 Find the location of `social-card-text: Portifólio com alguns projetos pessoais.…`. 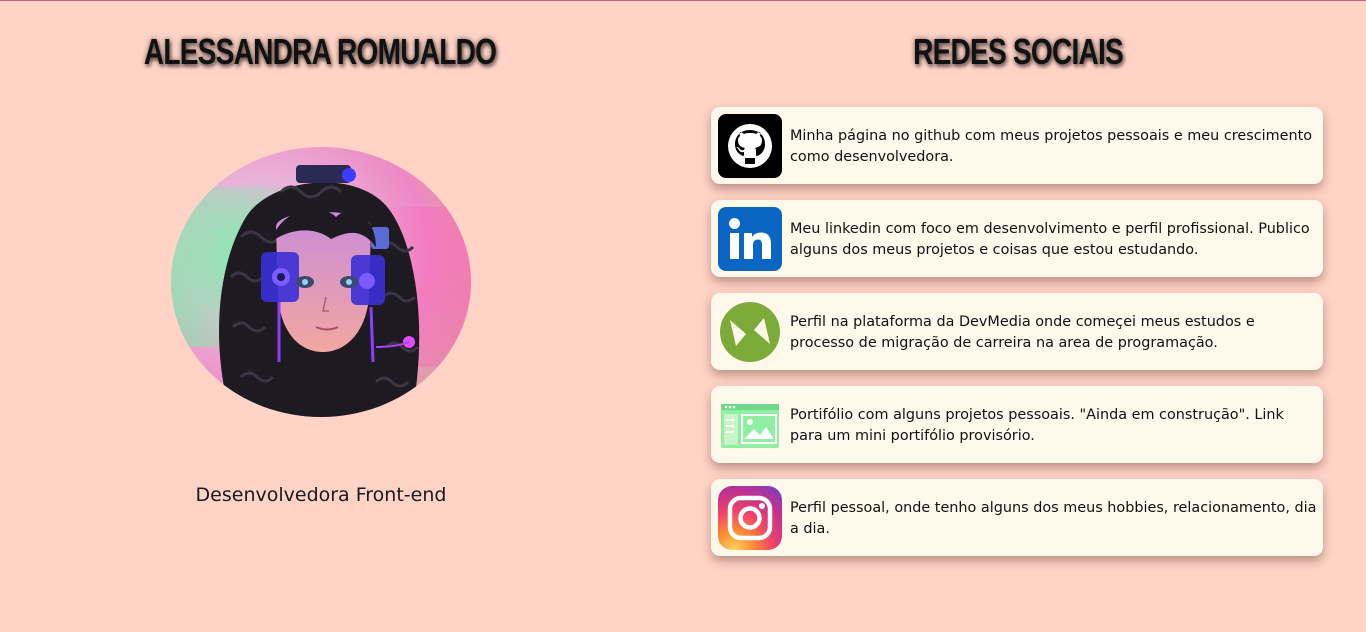

social-card-text: Portifólio com alguns projetos pessoais.… is located at coordinates (1037, 425).